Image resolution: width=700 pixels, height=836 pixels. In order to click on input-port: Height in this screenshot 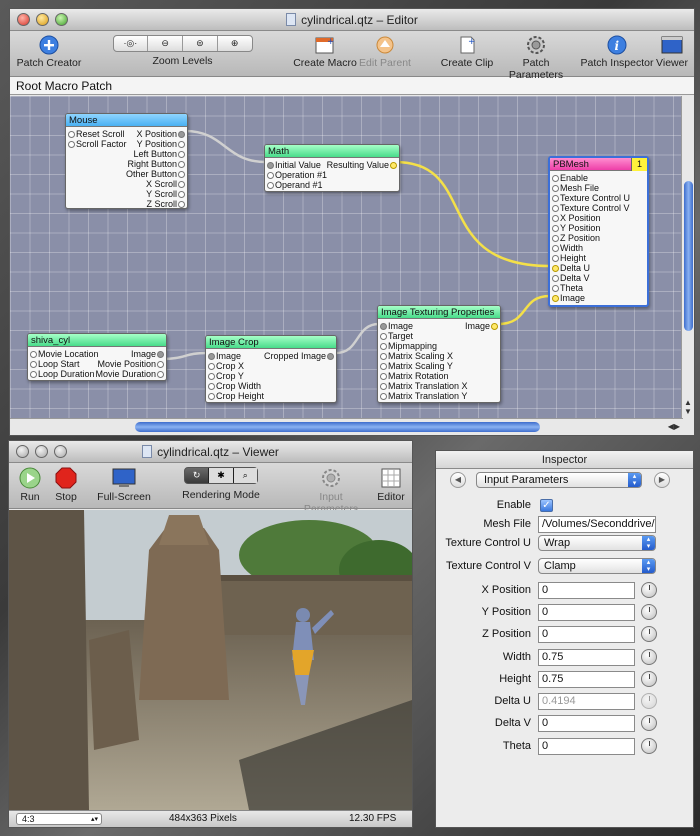, I will do `click(598, 258)`.